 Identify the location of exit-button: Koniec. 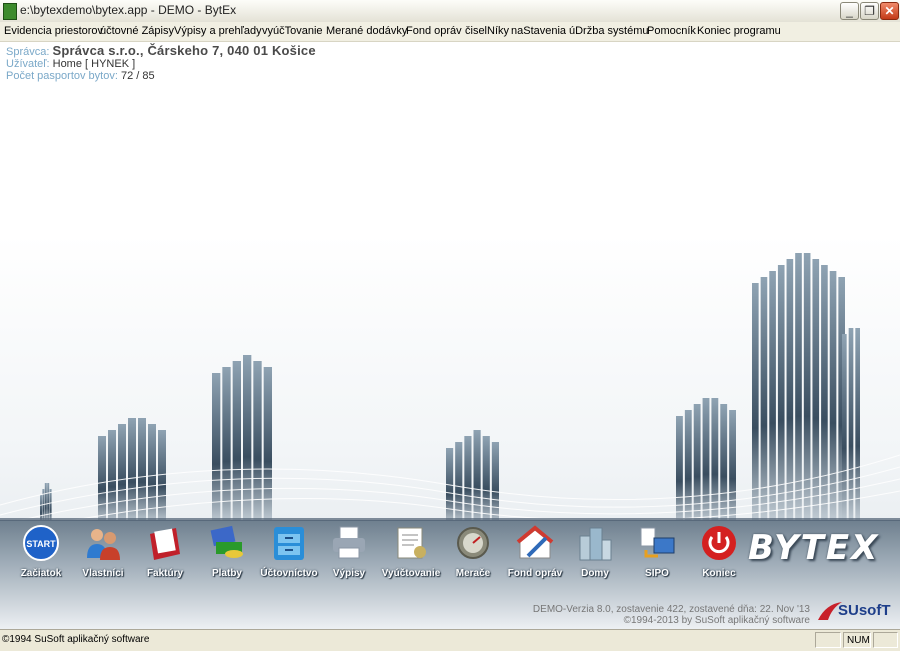
(719, 557).